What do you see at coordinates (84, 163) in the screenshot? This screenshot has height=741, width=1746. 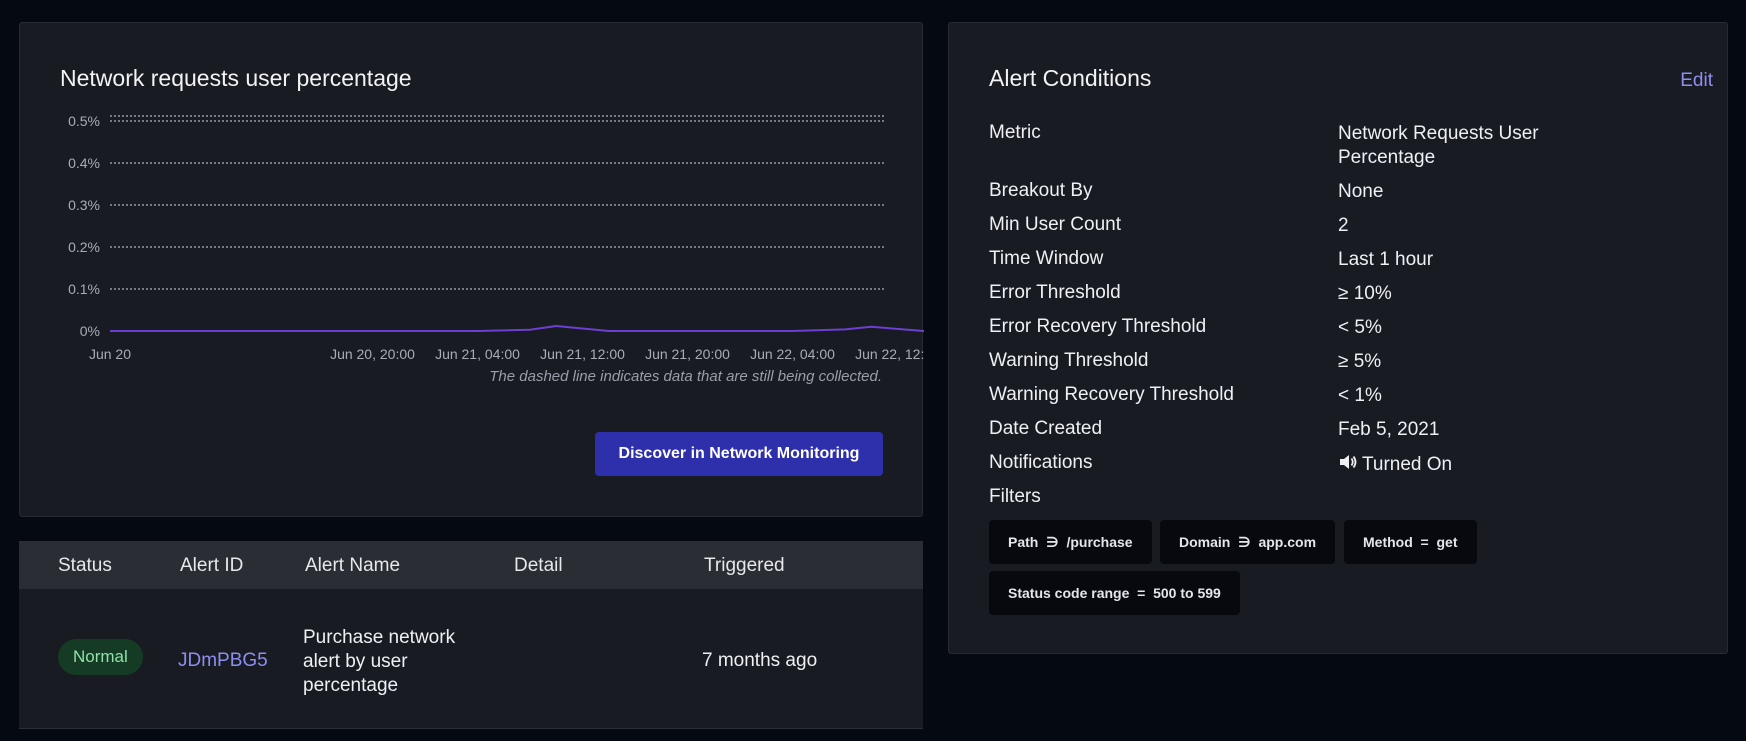 I see `y-tick-label: 0.4%` at bounding box center [84, 163].